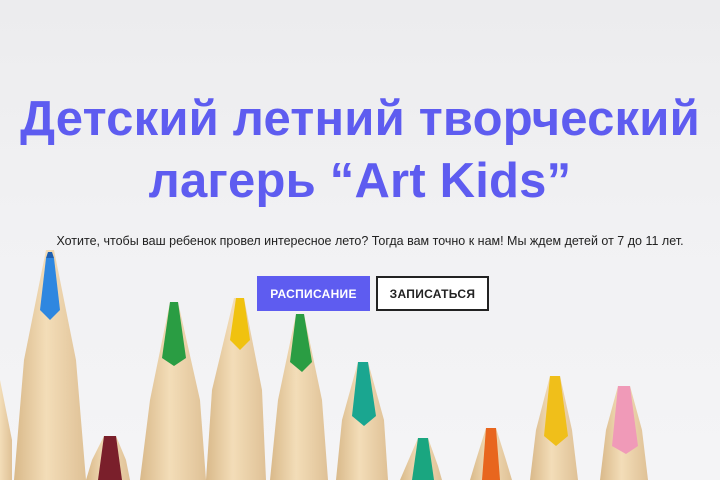  Describe the element at coordinates (432, 293) in the screenshot. I see `signup-button: ЗАПИСАТЬСЯ` at that location.